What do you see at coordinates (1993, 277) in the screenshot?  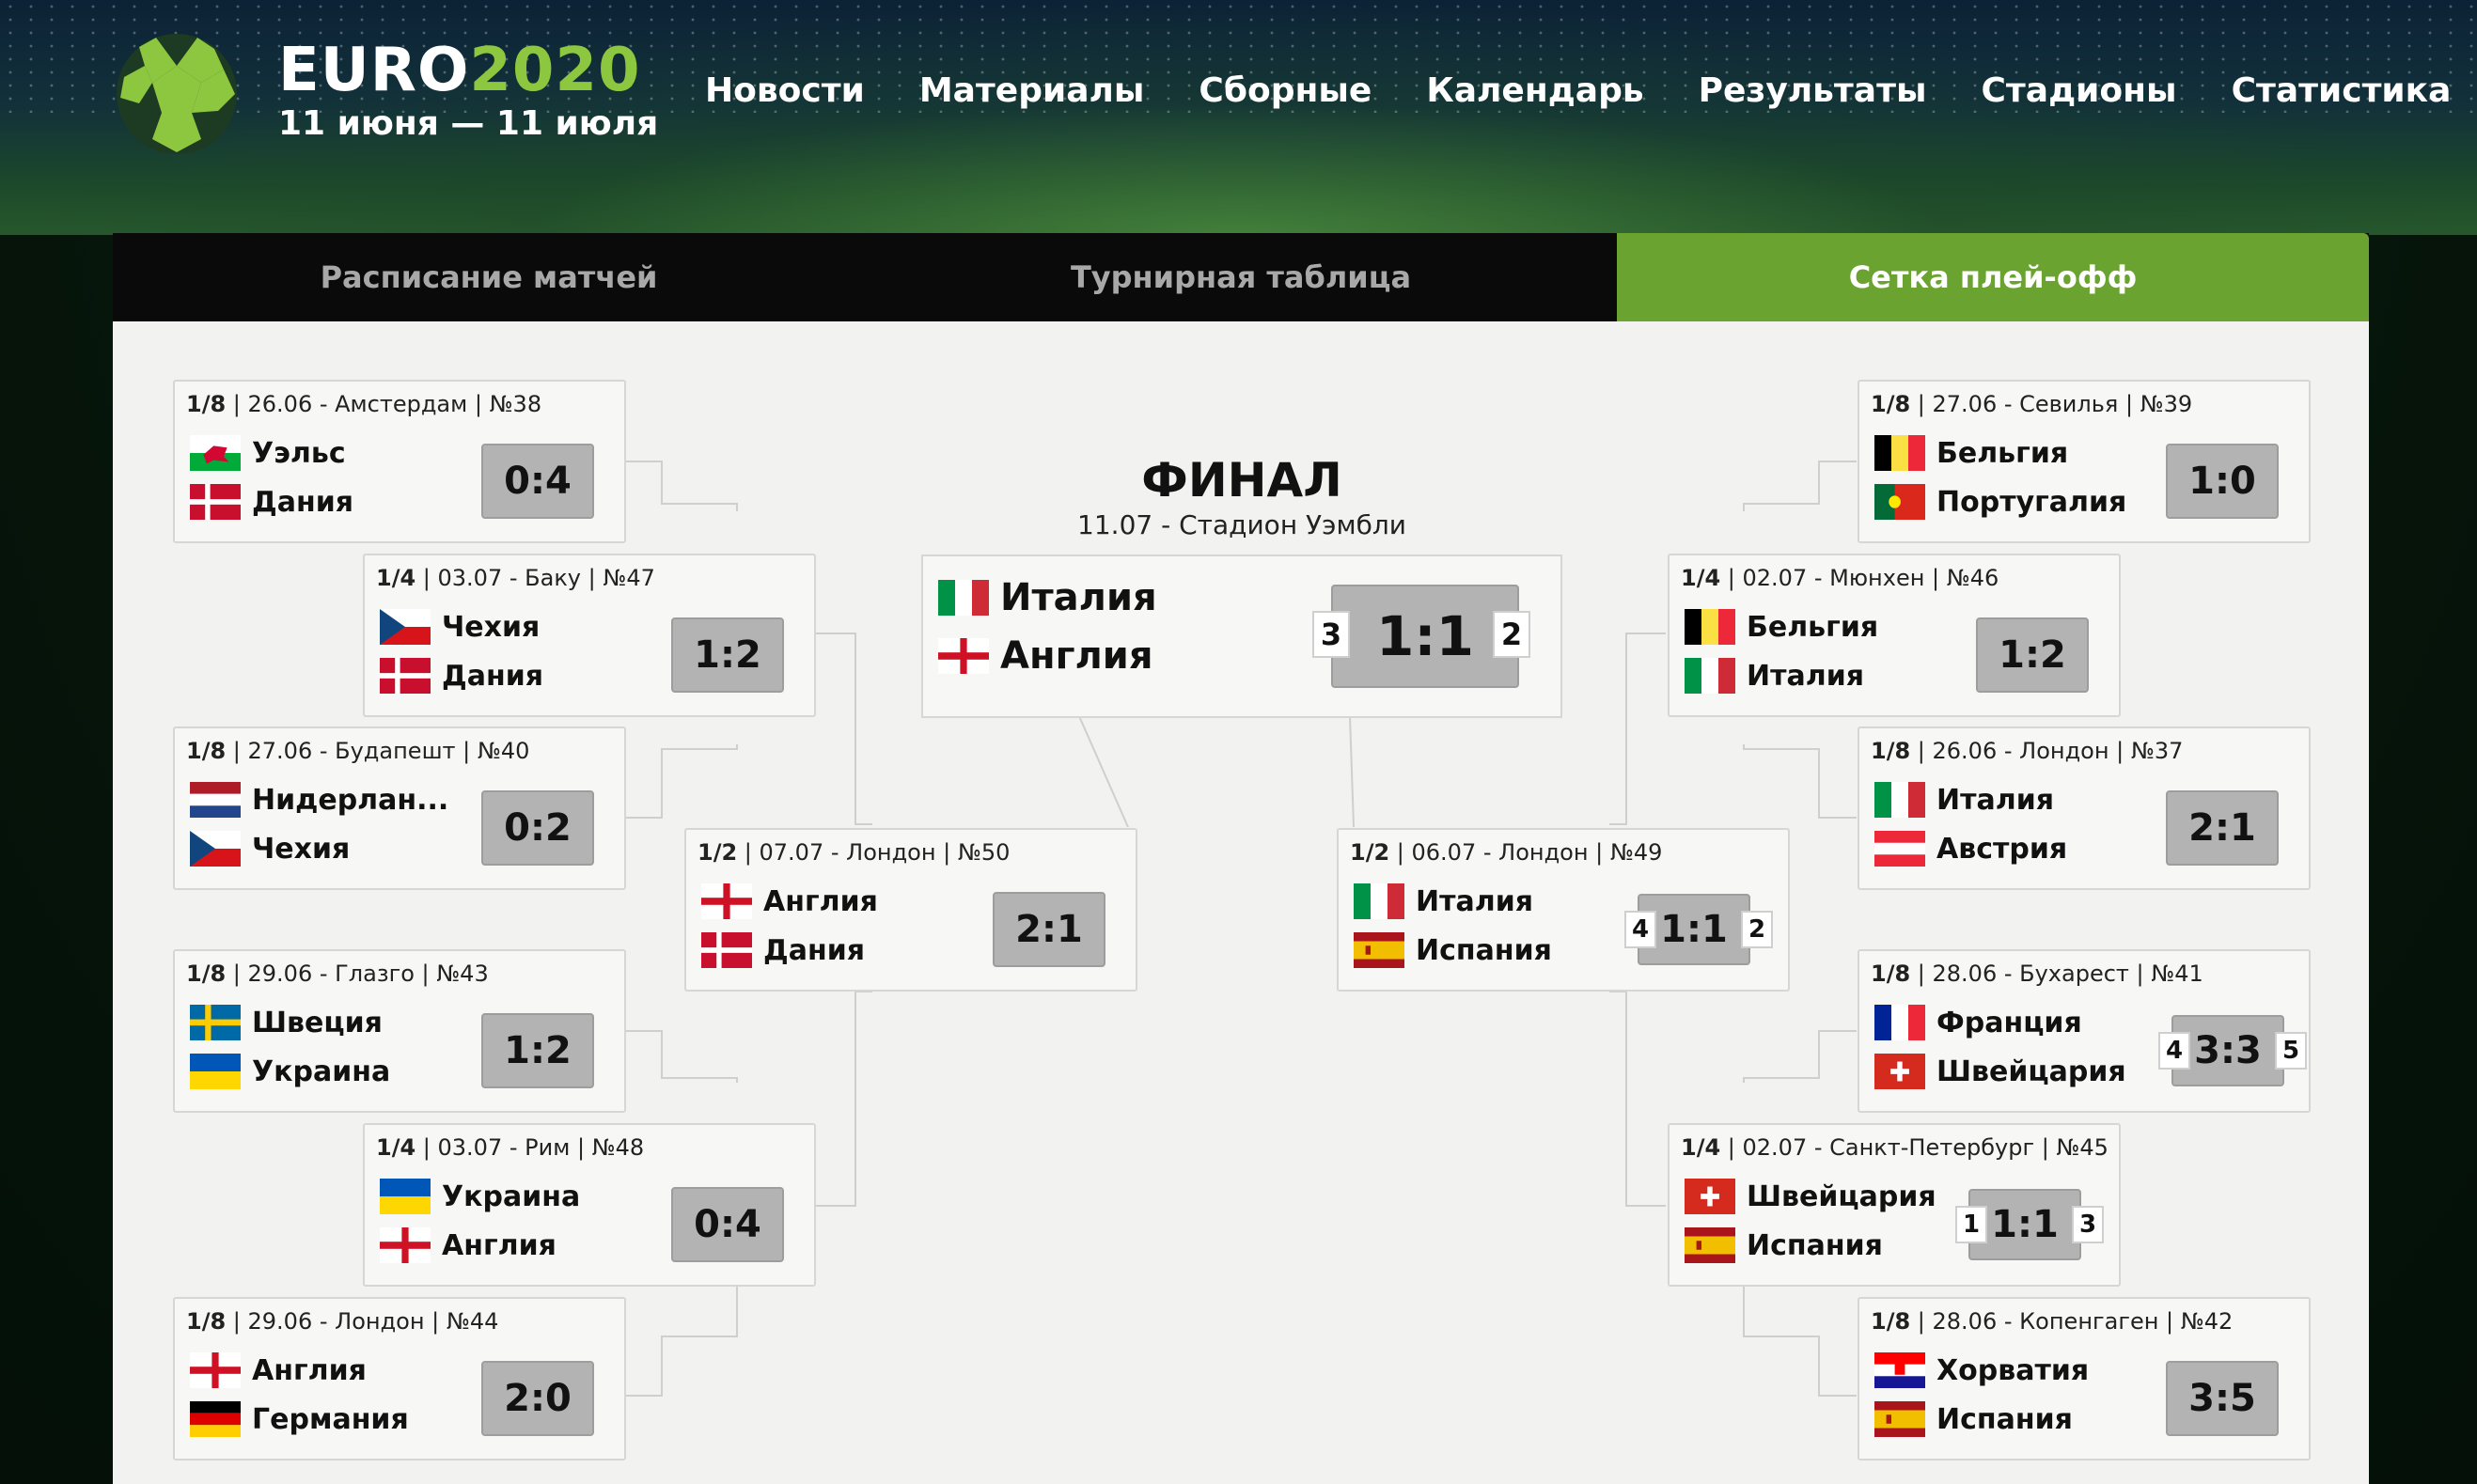 I see `tab-playoff-bracket: Сетка плей-офф` at bounding box center [1993, 277].